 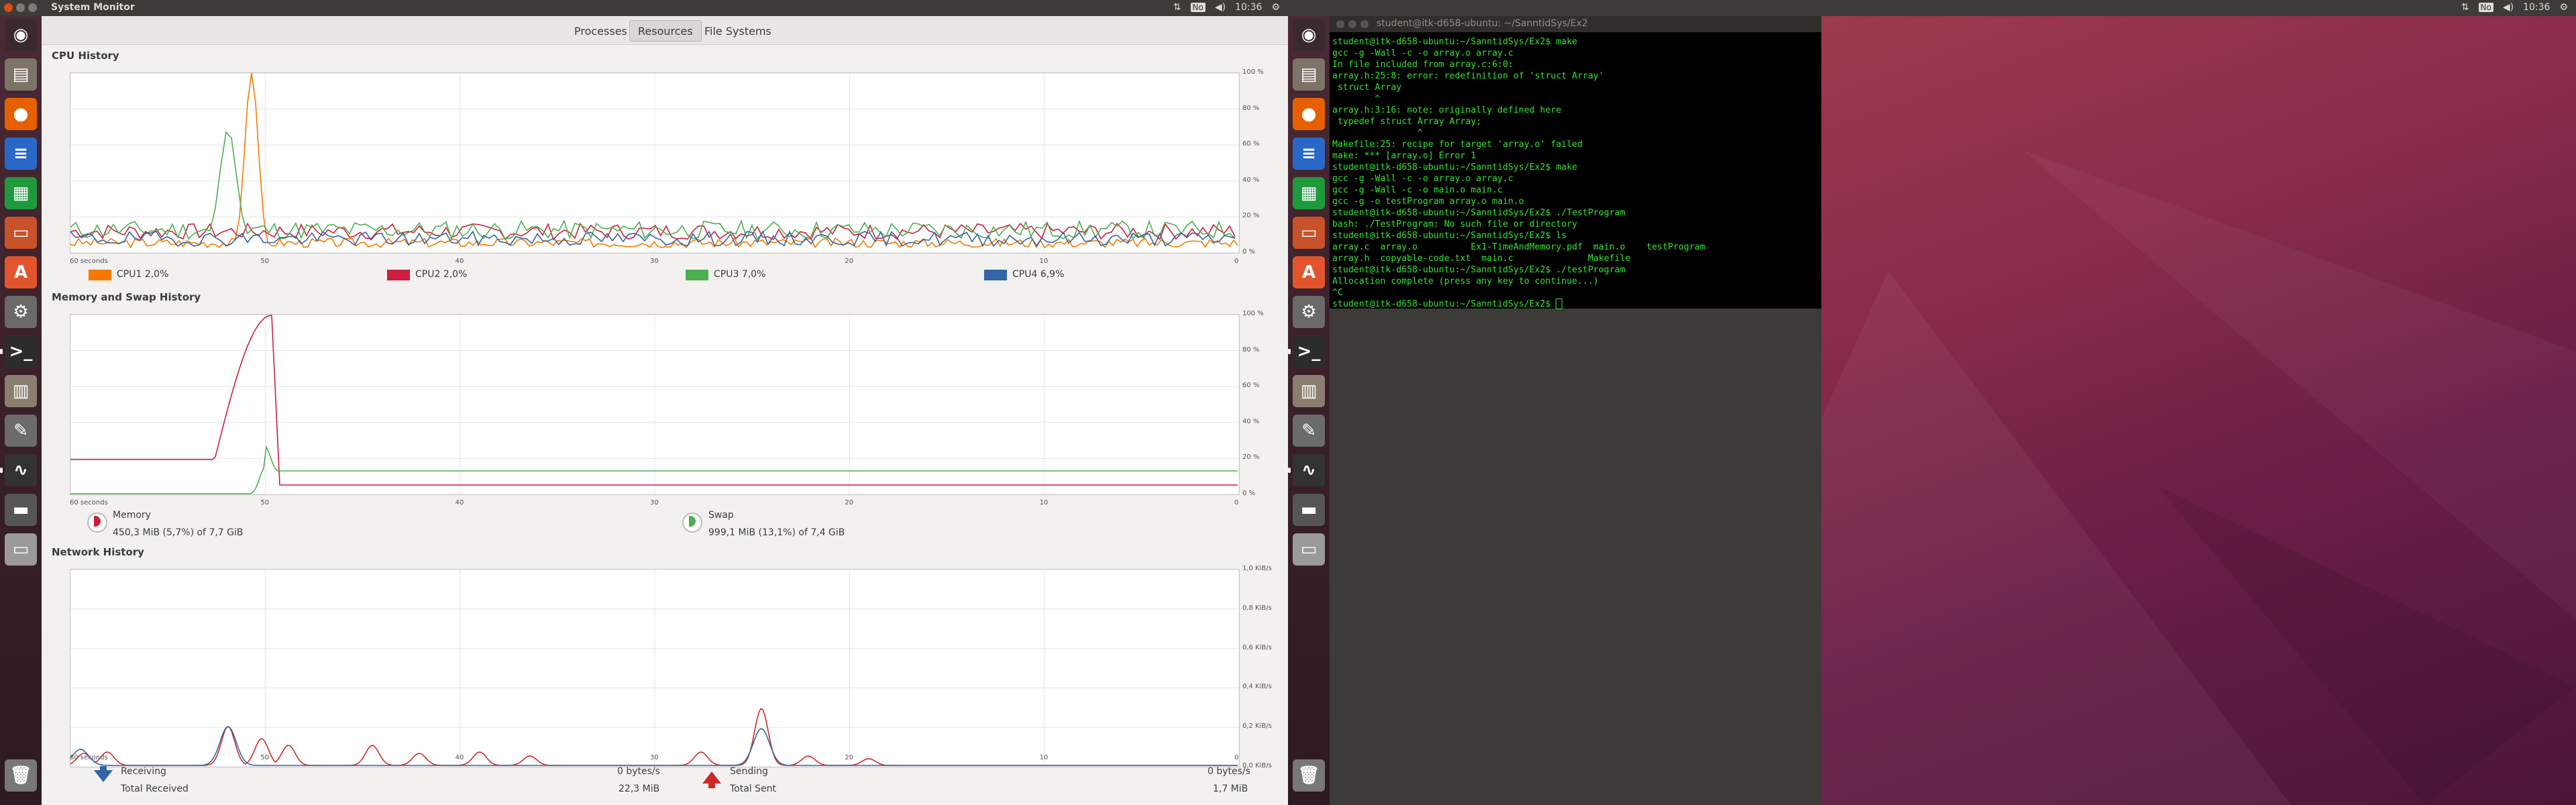 What do you see at coordinates (1177, 7) in the screenshot?
I see `network-sort-icon: ⇅` at bounding box center [1177, 7].